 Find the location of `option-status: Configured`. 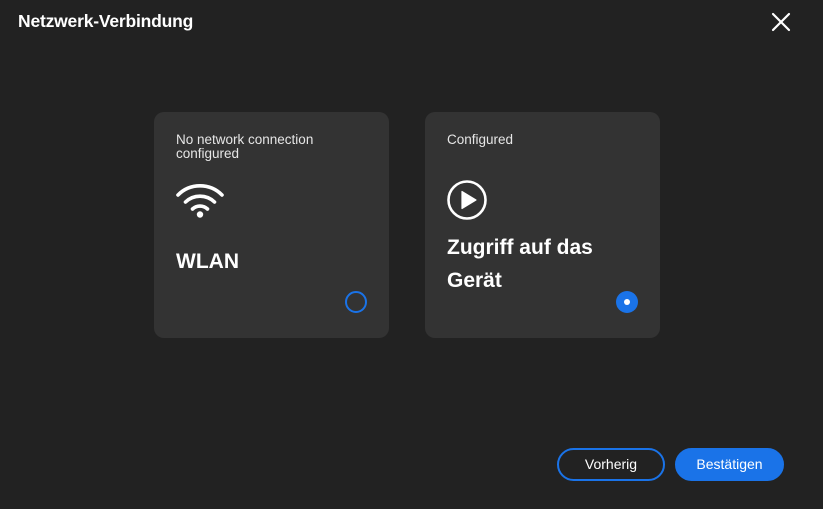

option-status: Configured is located at coordinates (480, 139).